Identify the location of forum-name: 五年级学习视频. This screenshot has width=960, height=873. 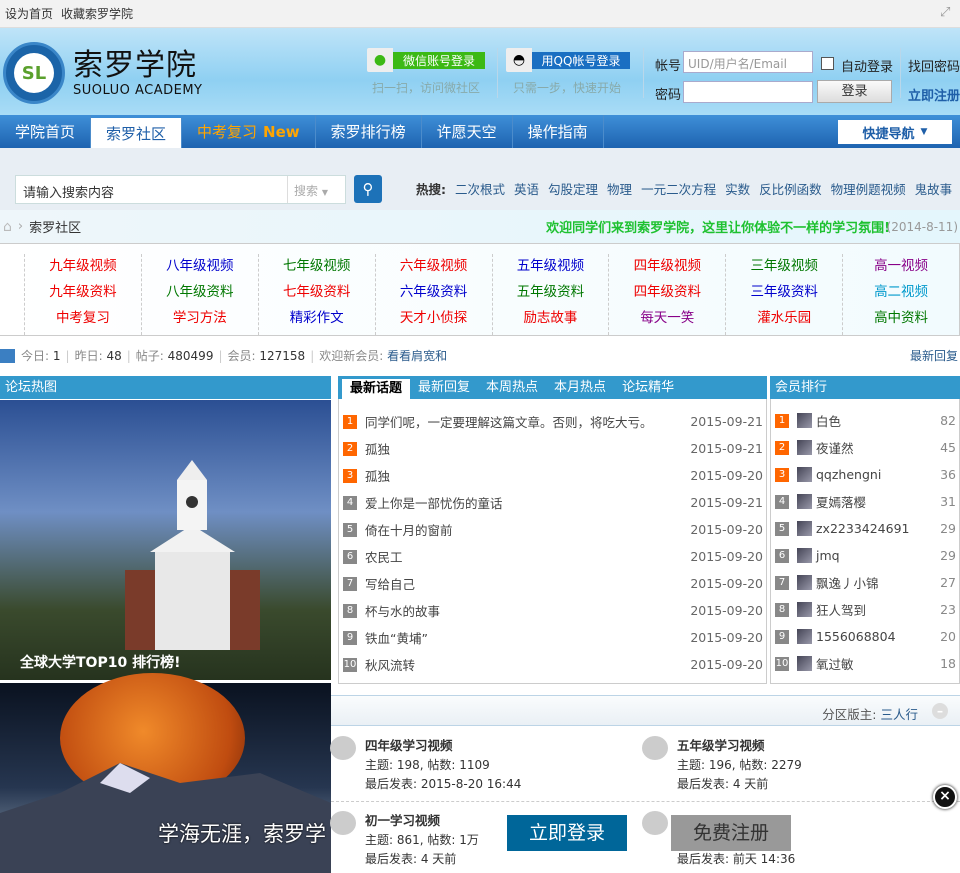
(721, 745).